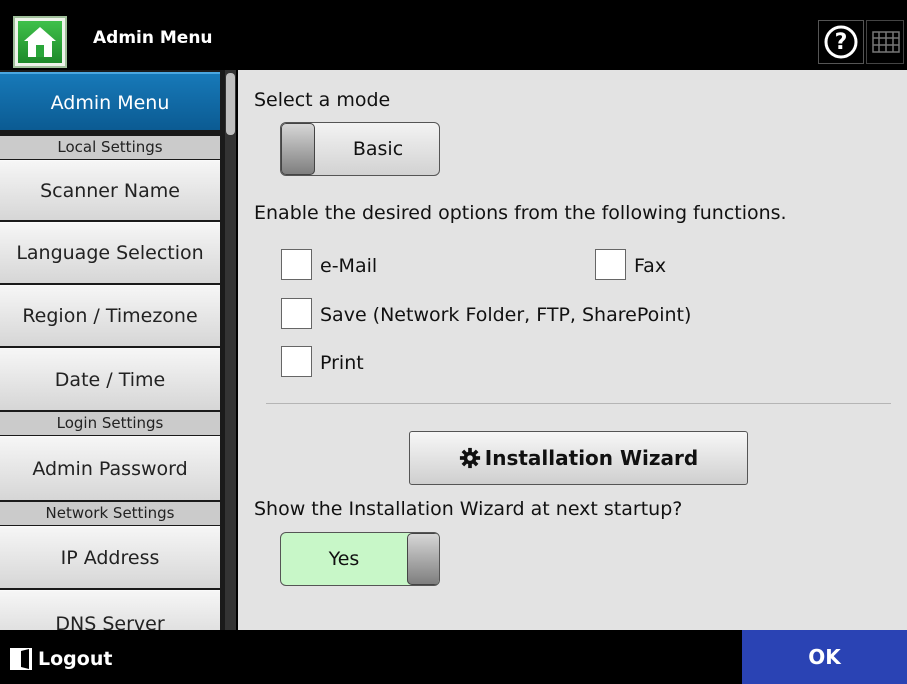 The width and height of the screenshot is (907, 684). I want to click on gear-icon, so click(469, 458).